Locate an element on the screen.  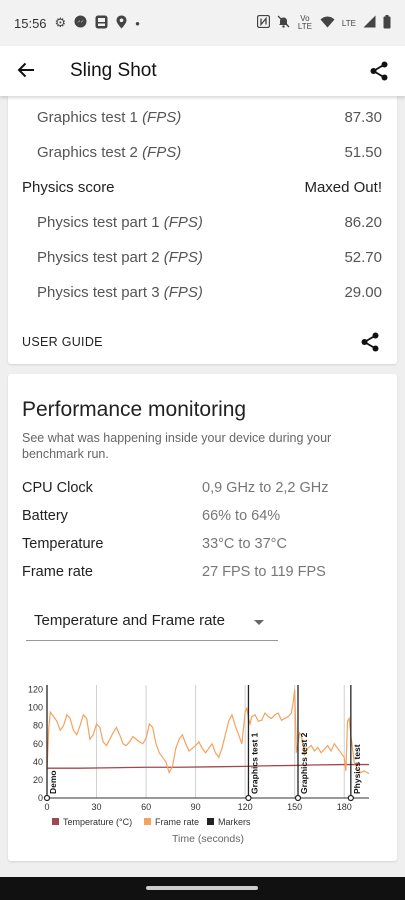
x-tick-label: 90 is located at coordinates (196, 807).